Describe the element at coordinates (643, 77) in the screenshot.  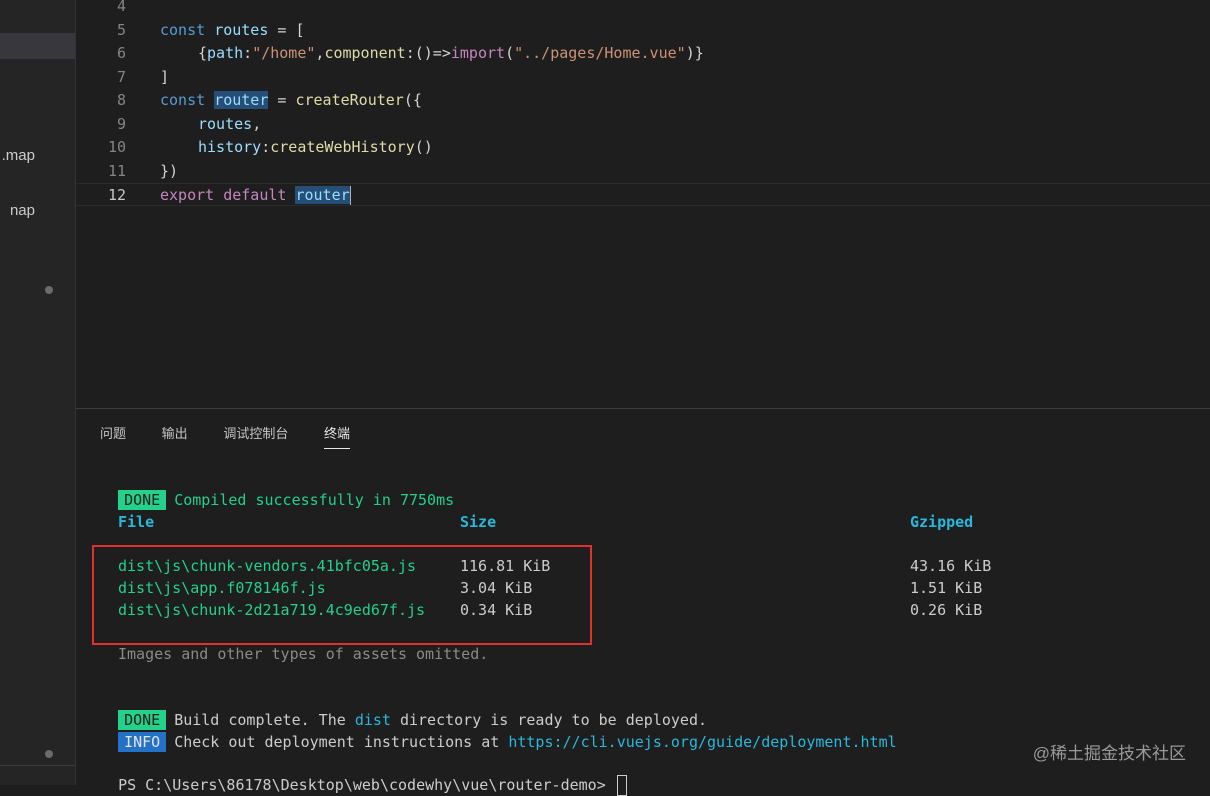
I see `code-line: 7]` at that location.